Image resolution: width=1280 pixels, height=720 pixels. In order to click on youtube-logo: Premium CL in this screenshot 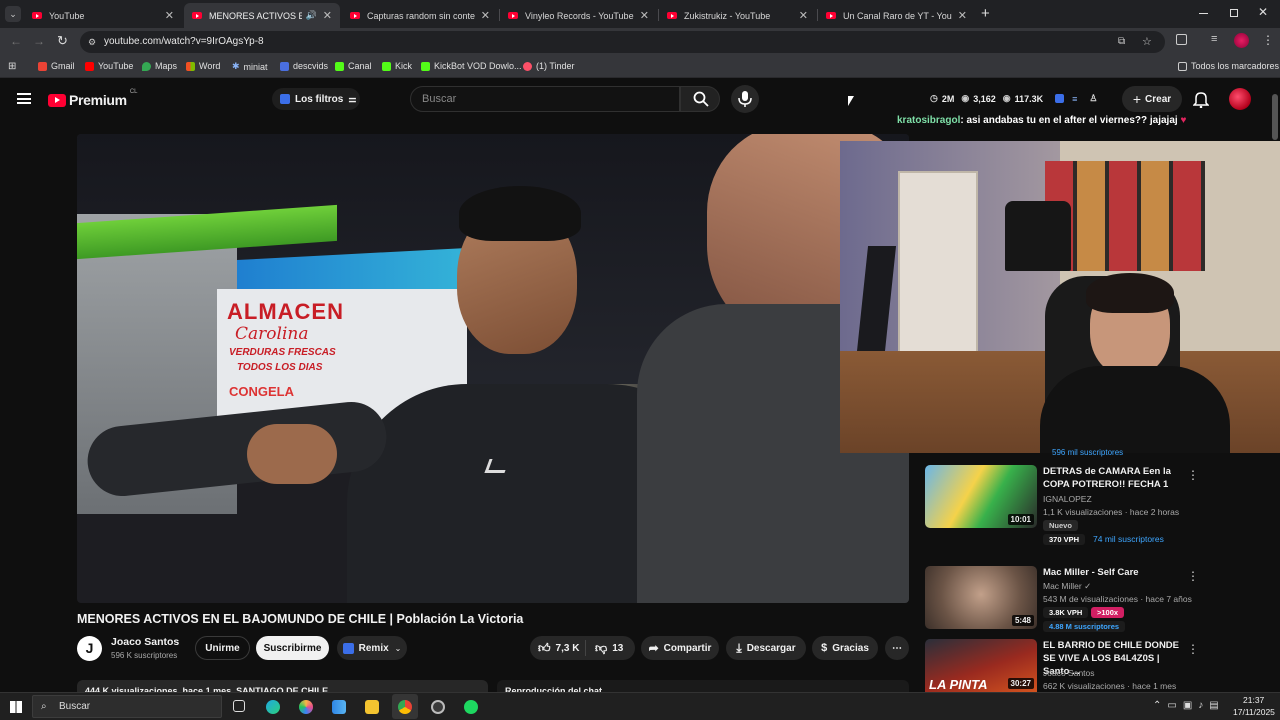, I will do `click(92, 98)`.